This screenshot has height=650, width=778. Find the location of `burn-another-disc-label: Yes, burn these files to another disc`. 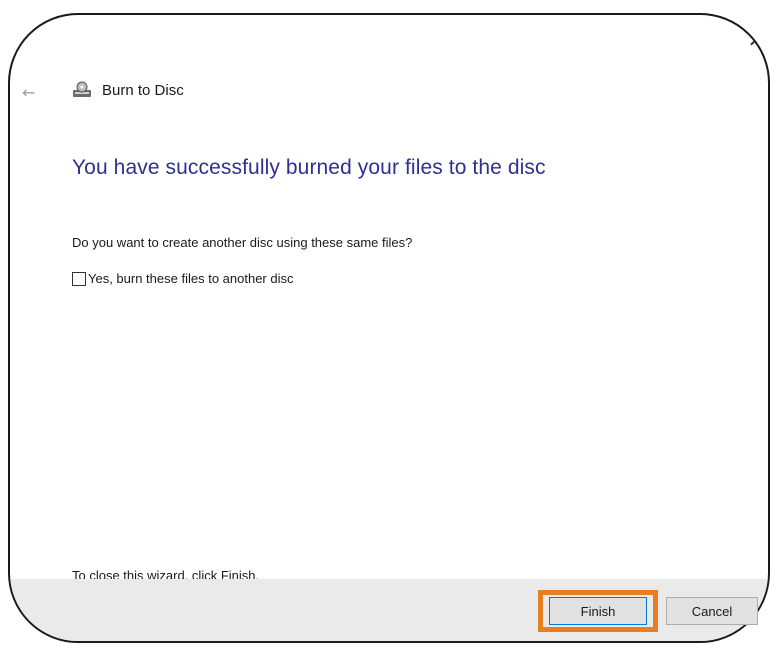

burn-another-disc-label: Yes, burn these files to another disc is located at coordinates (190, 278).